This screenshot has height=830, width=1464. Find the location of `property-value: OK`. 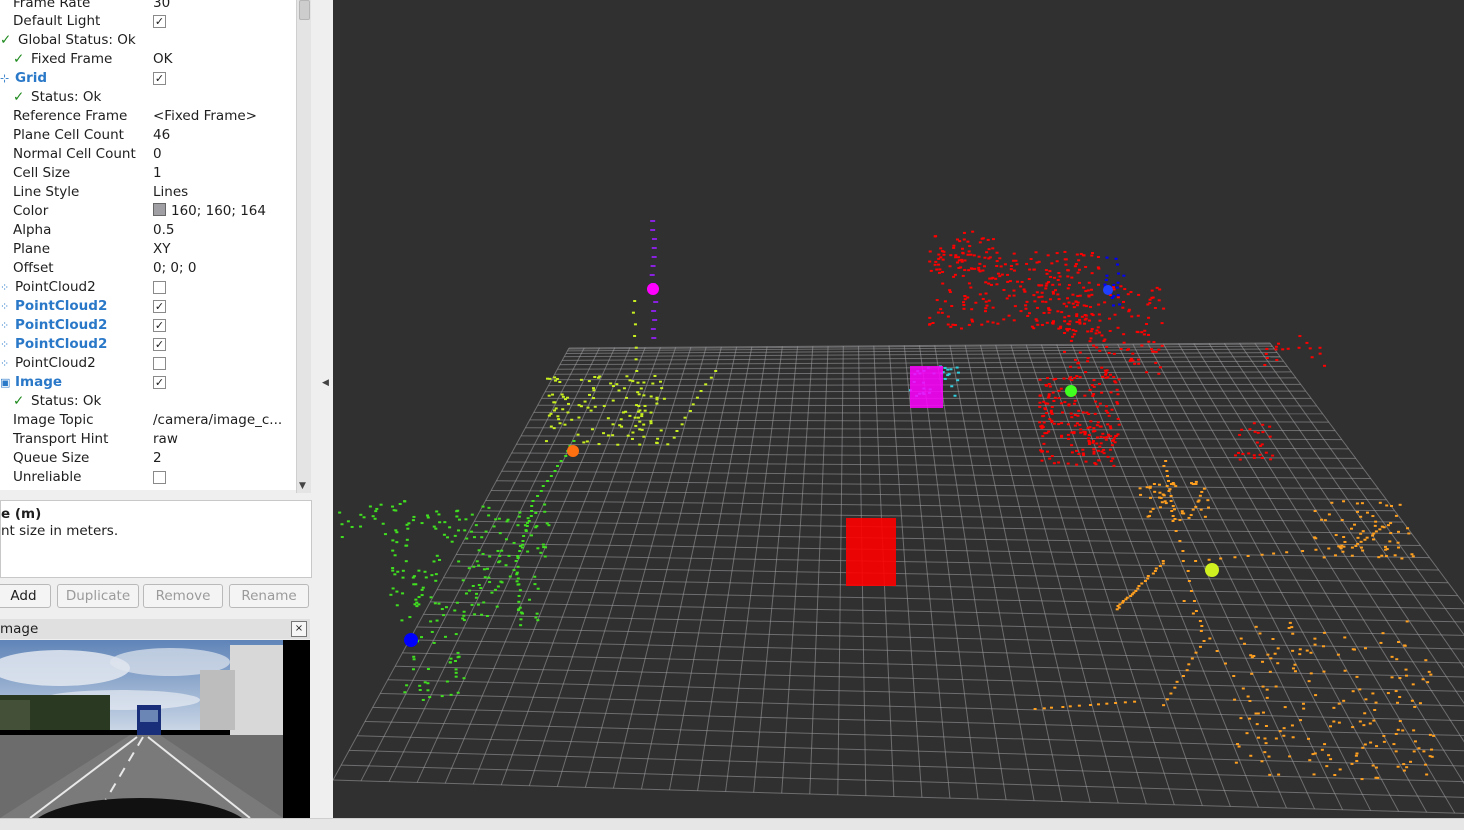

property-value: OK is located at coordinates (162, 59).